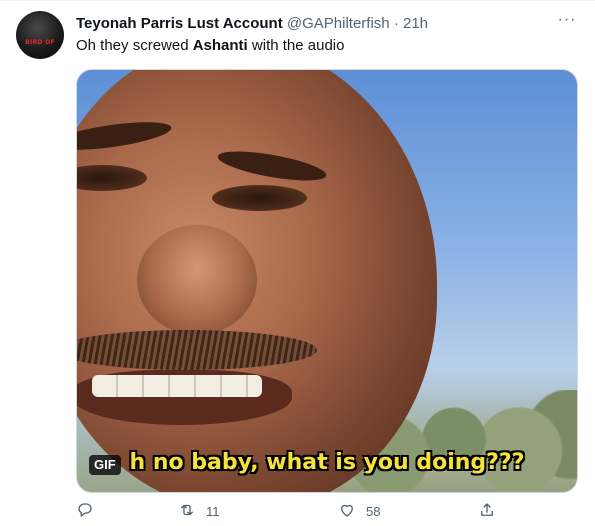  I want to click on avatar-badge-of: OF, so click(50, 42).